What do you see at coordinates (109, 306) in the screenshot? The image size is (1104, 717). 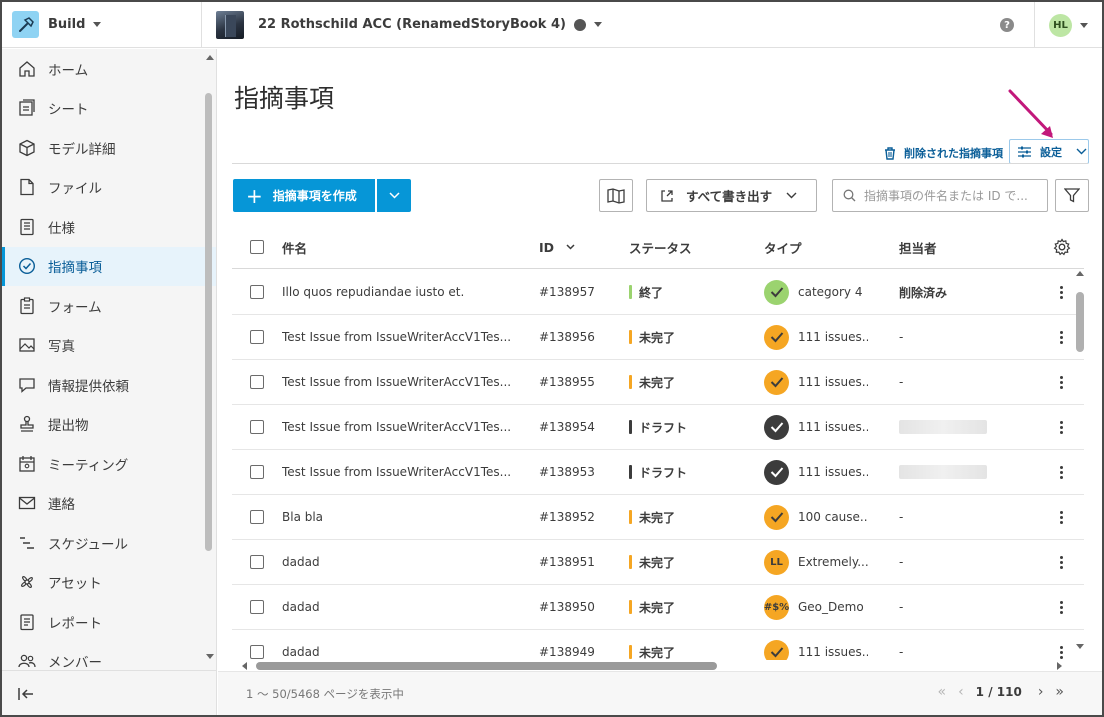 I see `sidebar-item: フォーム` at bounding box center [109, 306].